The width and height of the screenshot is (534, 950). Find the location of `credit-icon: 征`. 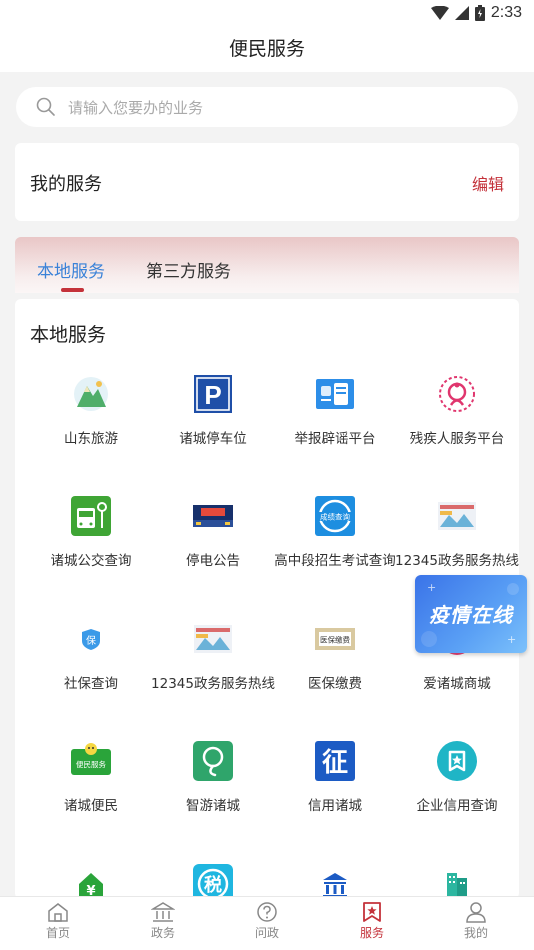

credit-icon: 征 is located at coordinates (335, 761).